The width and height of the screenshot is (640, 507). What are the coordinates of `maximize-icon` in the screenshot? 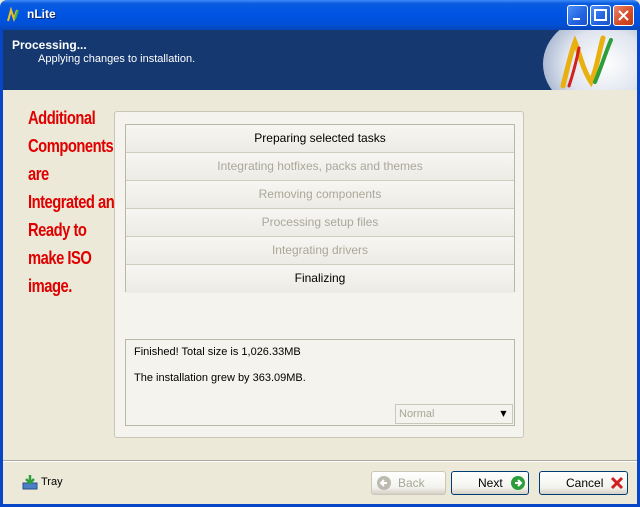 It's located at (600, 15).